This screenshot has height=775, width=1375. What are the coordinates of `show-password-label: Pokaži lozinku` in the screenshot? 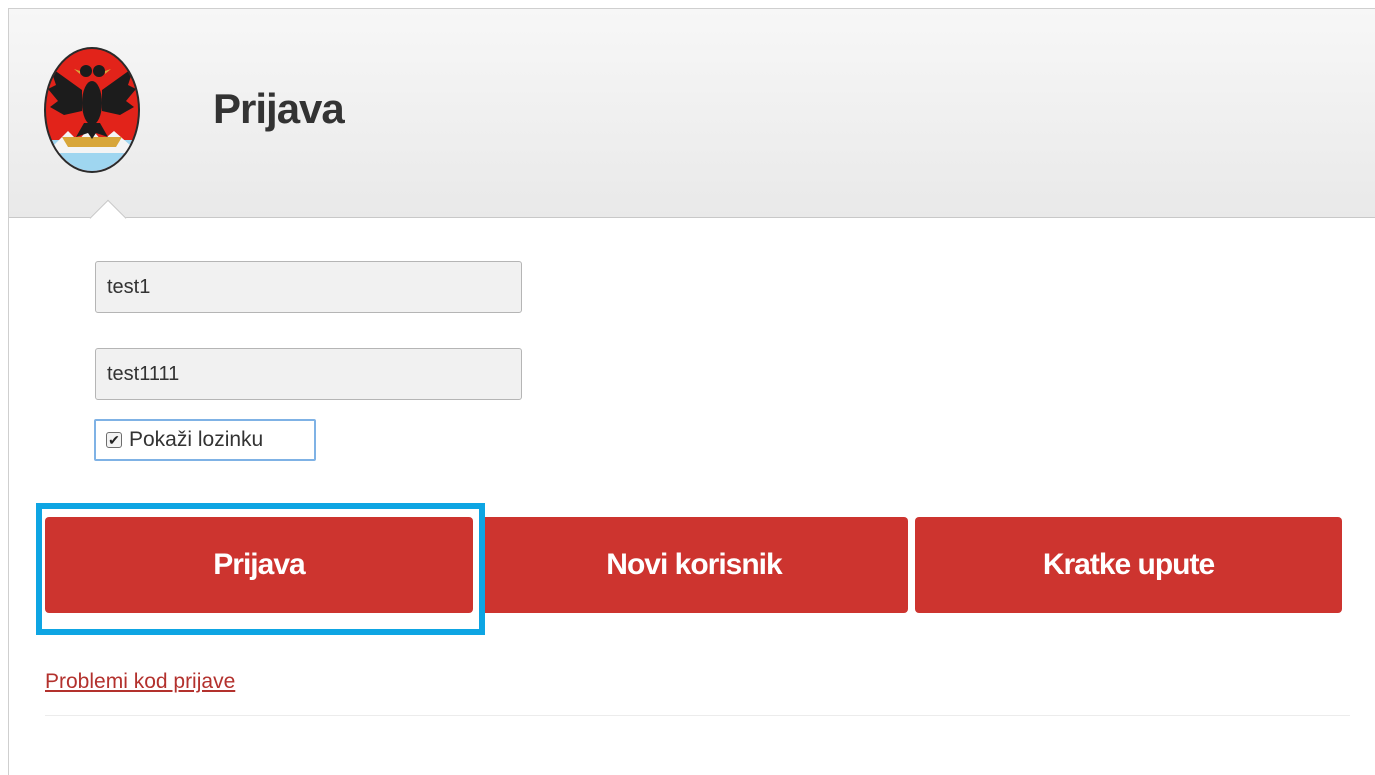 It's located at (196, 439).